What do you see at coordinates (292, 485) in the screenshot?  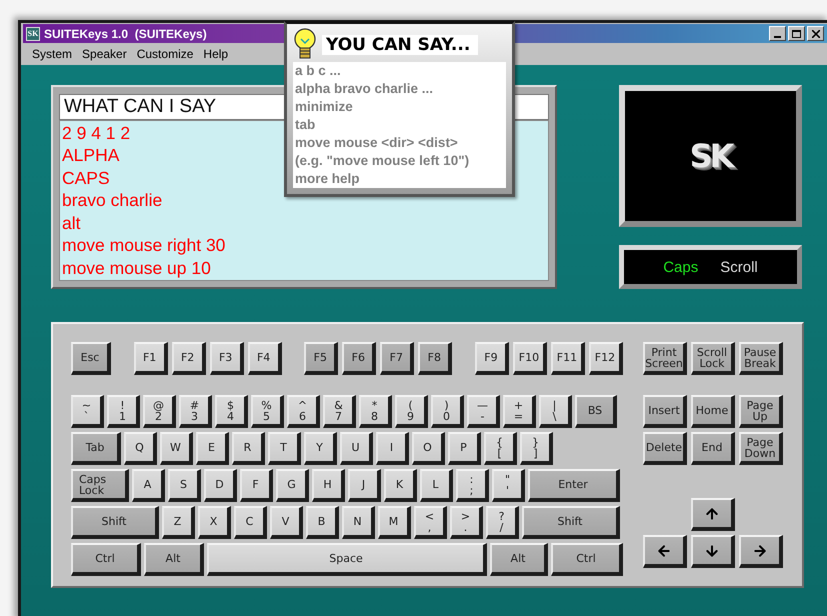 I see `keyboard-key: G` at bounding box center [292, 485].